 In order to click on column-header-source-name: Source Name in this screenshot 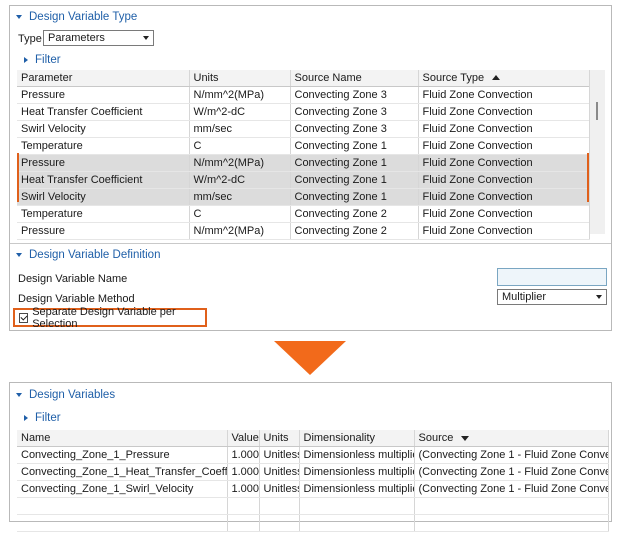, I will do `click(354, 78)`.